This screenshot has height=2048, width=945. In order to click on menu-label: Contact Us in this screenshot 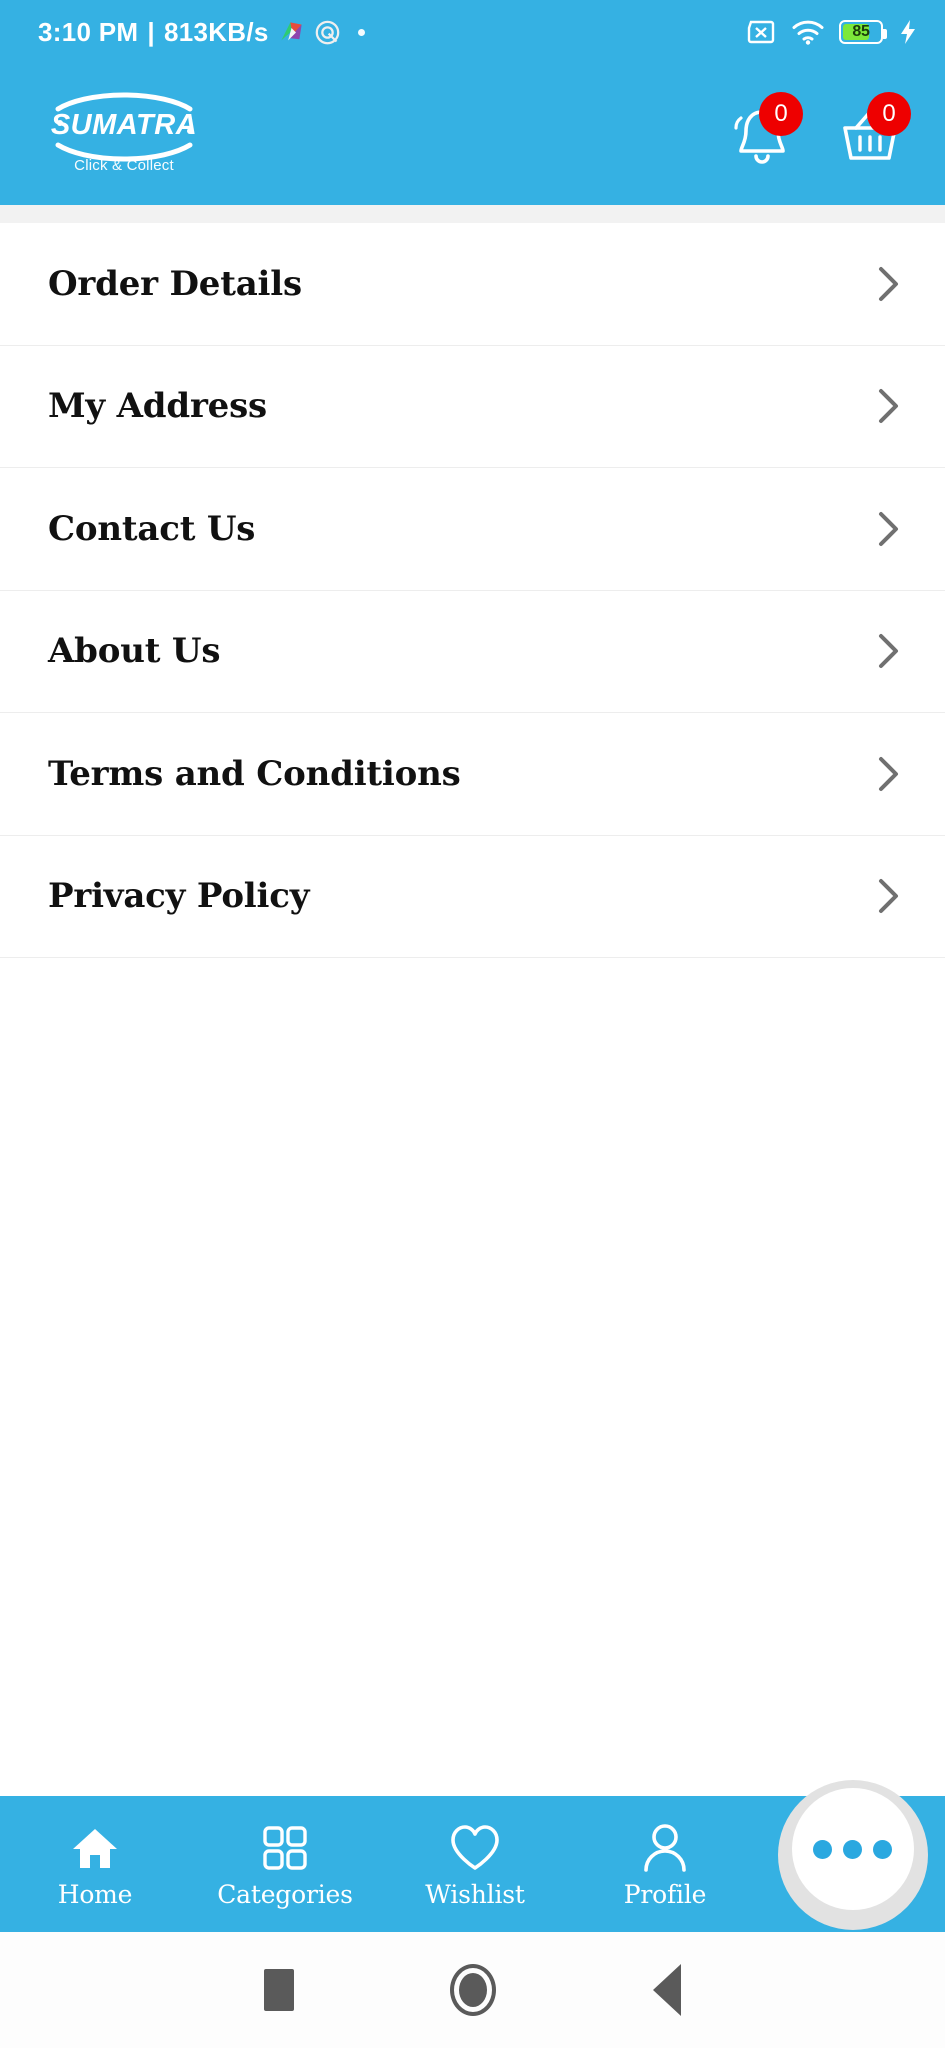, I will do `click(152, 528)`.